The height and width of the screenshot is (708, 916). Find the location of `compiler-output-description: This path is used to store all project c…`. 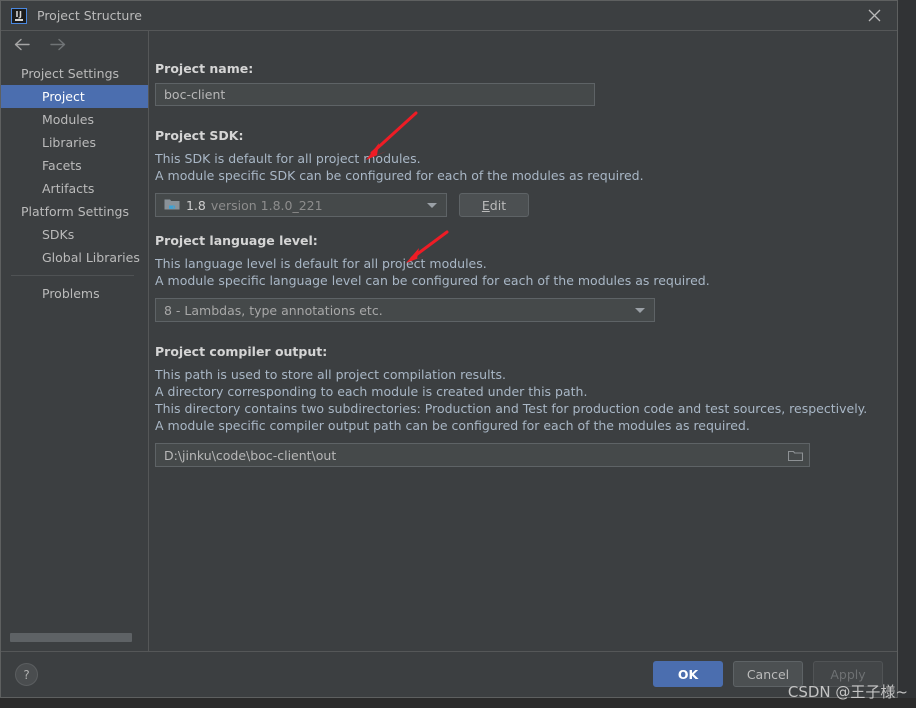

compiler-output-description: This path is used to store all project c… is located at coordinates (526, 400).